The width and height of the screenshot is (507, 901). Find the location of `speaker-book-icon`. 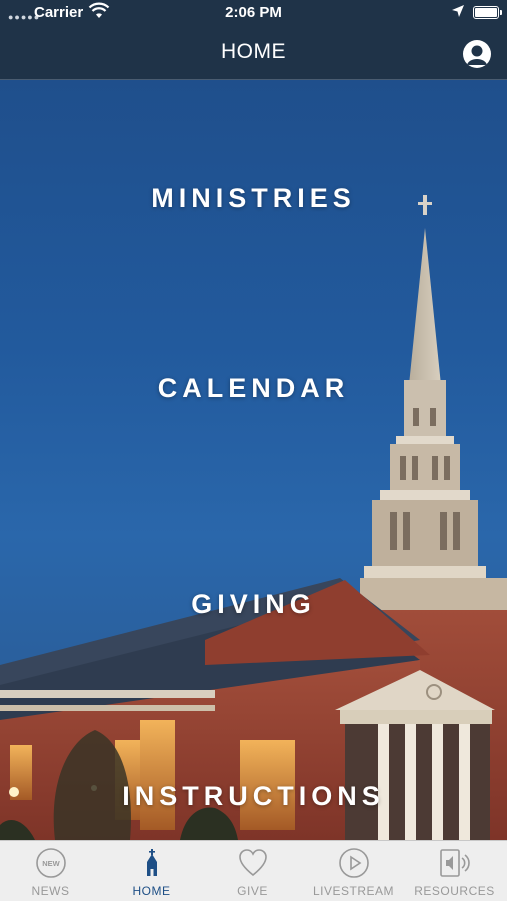

speaker-book-icon is located at coordinates (455, 865).